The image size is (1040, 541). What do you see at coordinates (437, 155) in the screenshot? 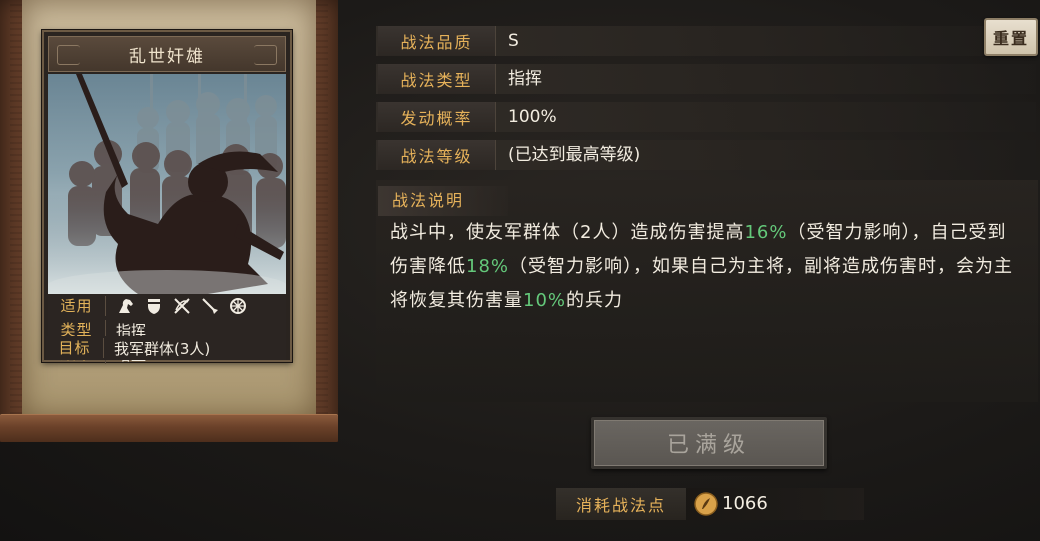
I see `row-level-label: 战法等级` at bounding box center [437, 155].